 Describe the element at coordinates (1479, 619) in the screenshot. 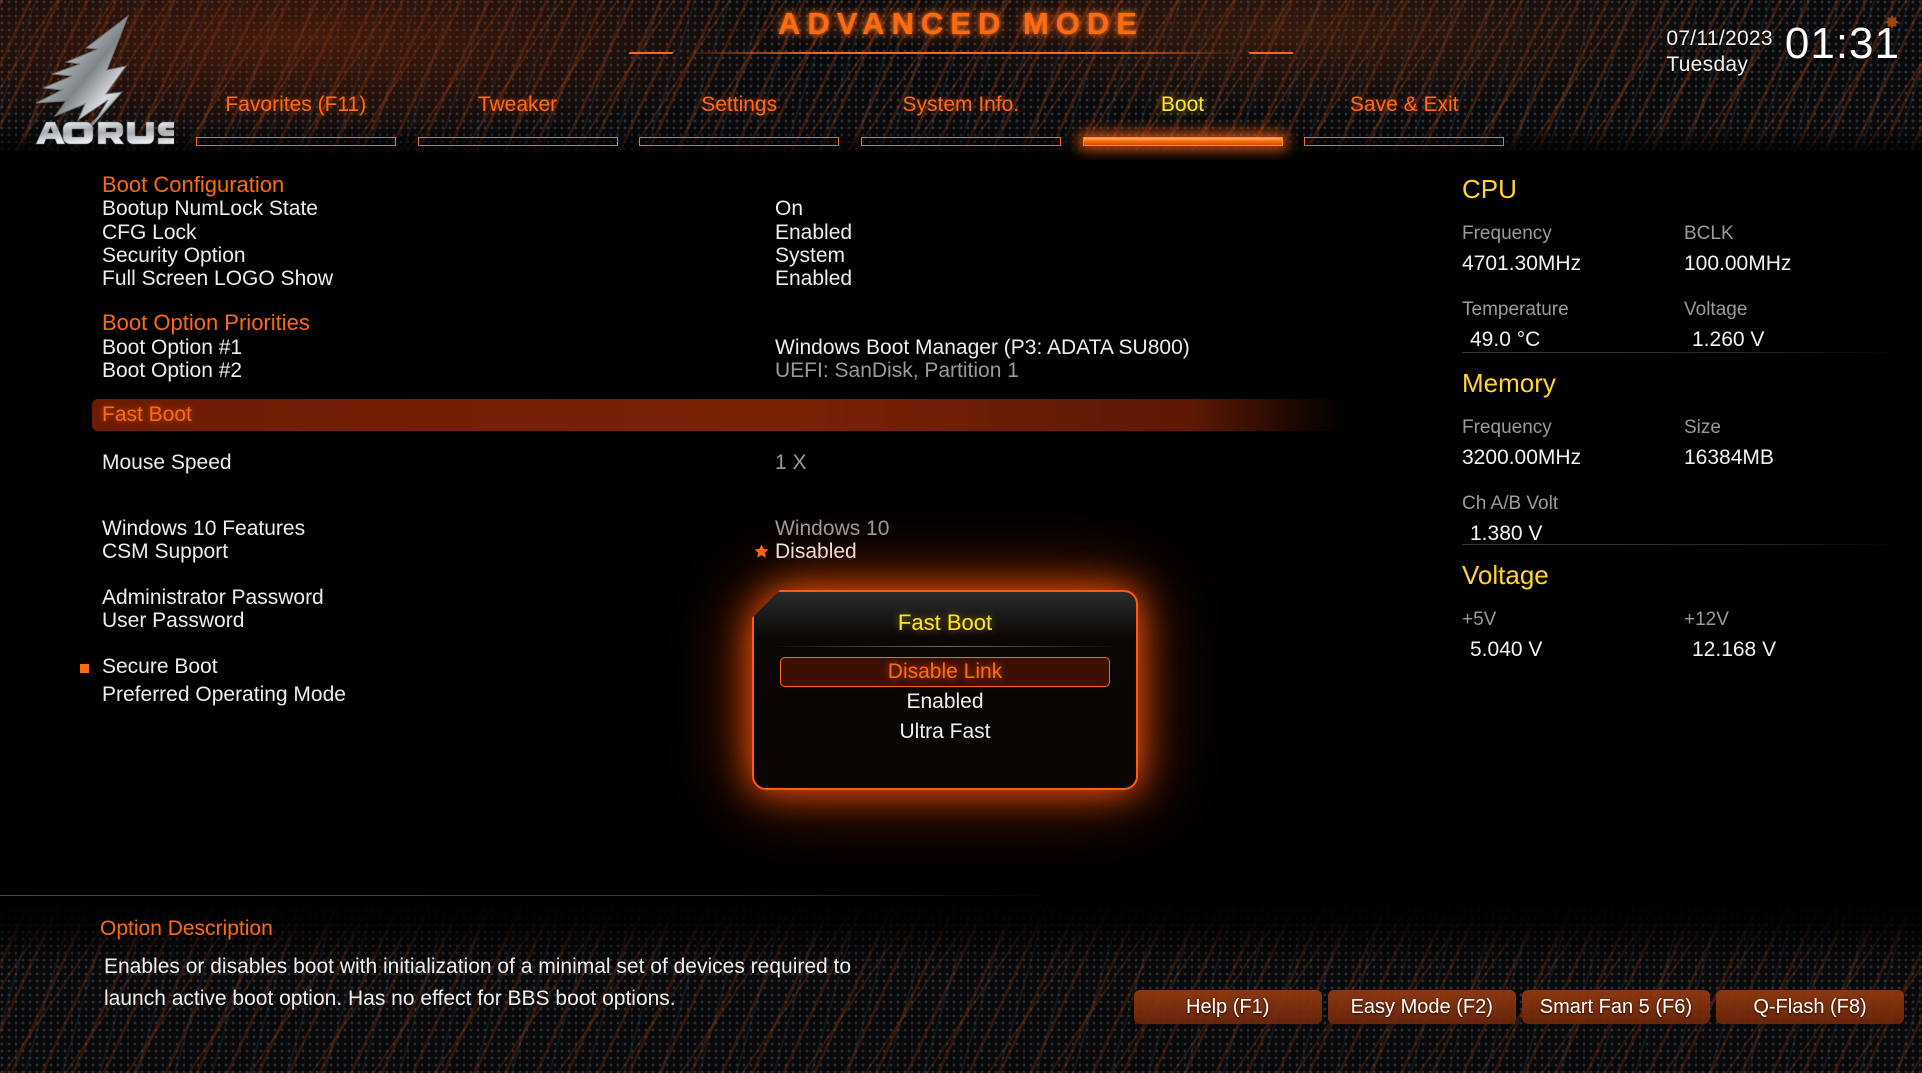

I see `voltage-5v-label: +5V` at that location.